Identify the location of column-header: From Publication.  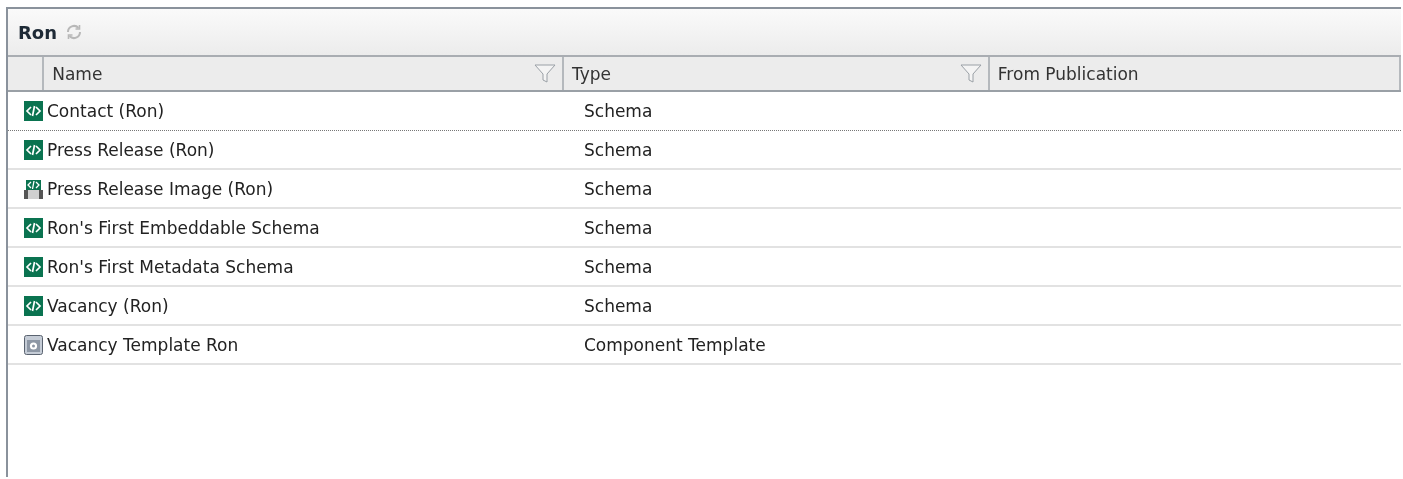
(1195, 73).